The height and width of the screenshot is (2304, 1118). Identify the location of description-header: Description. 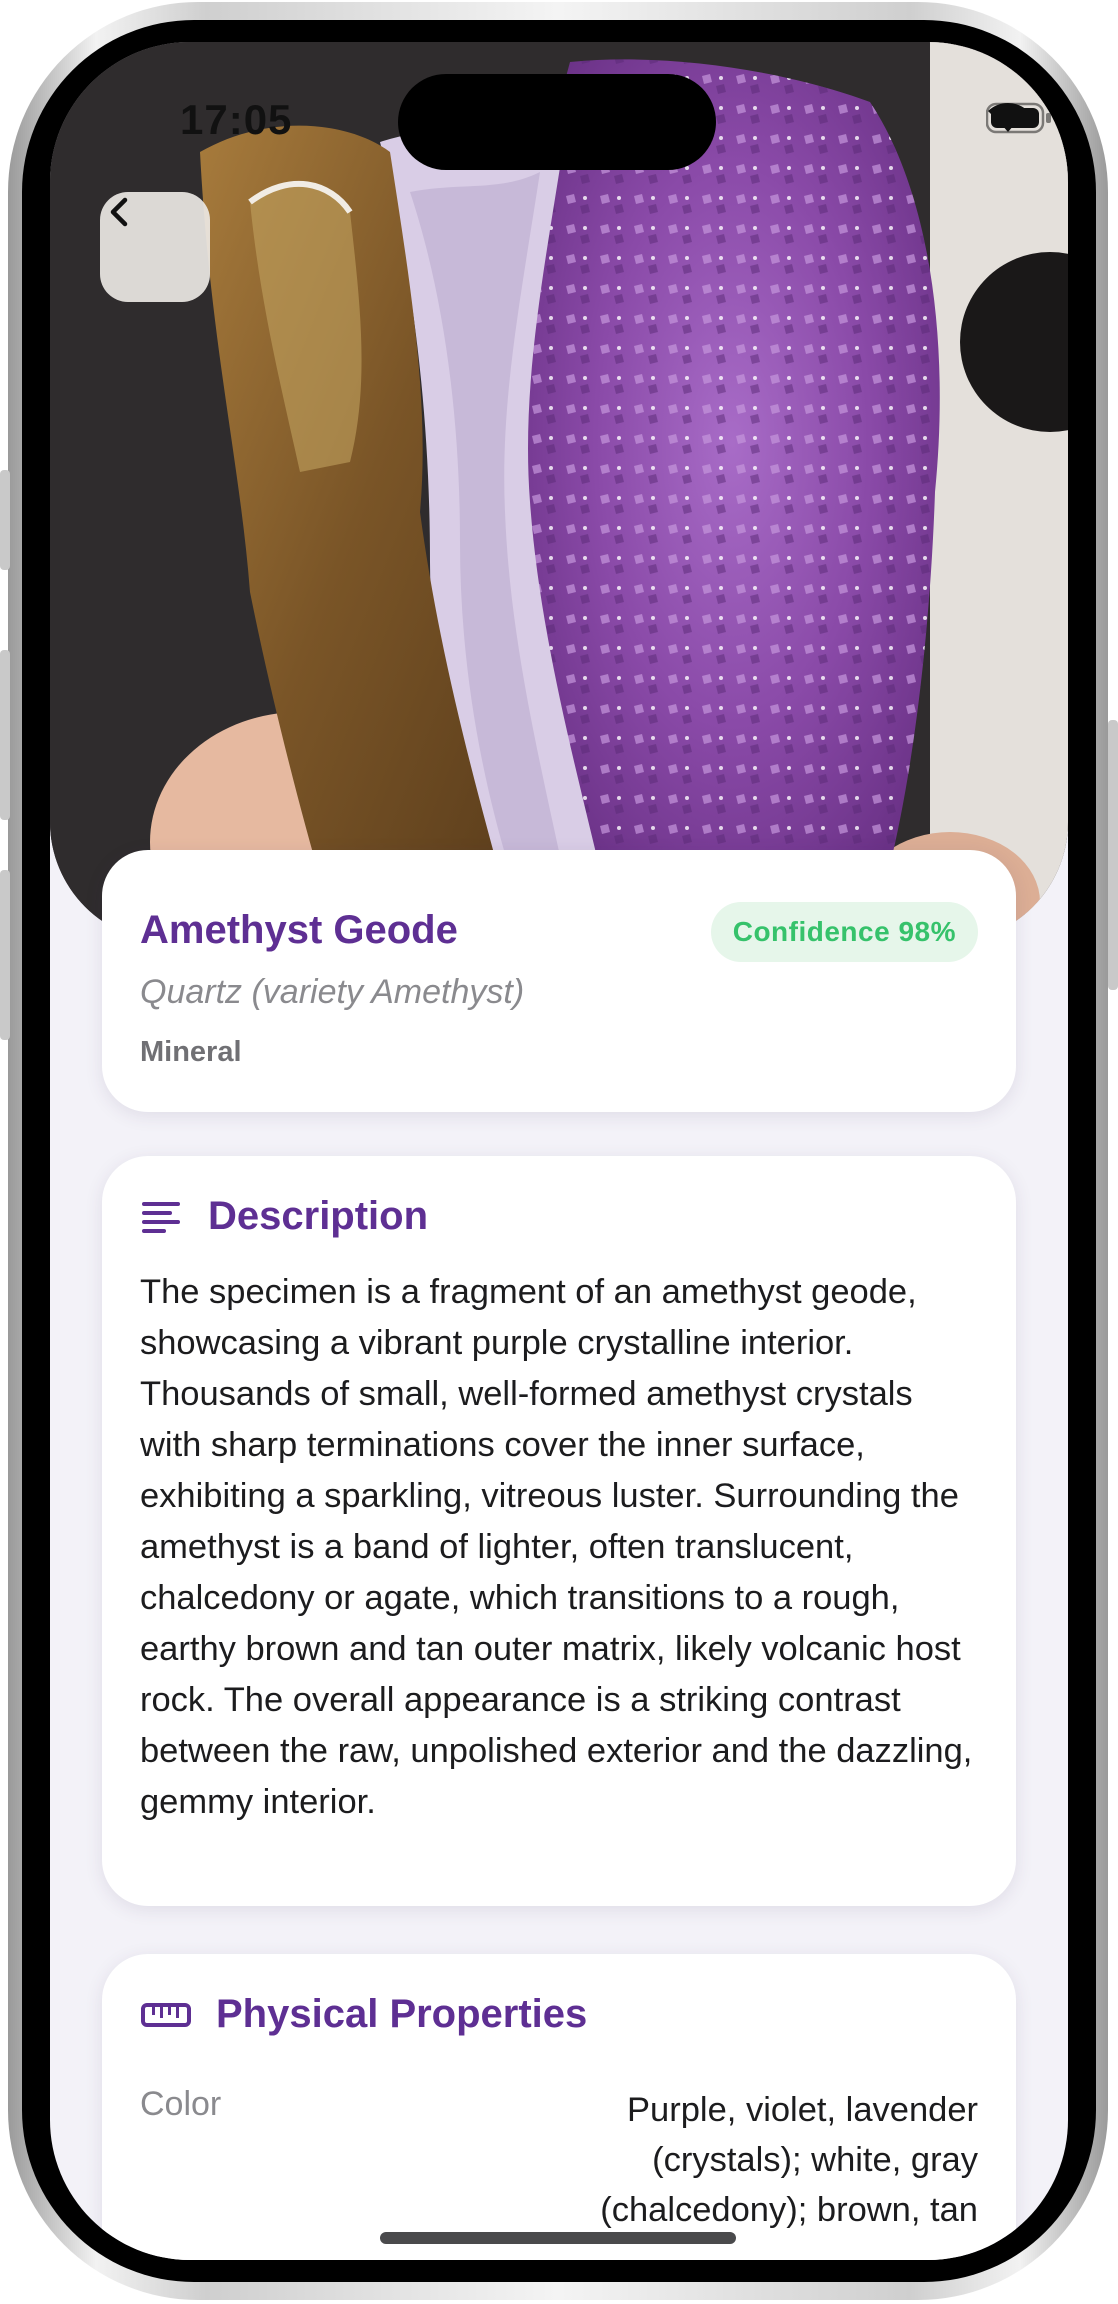
(559, 1216).